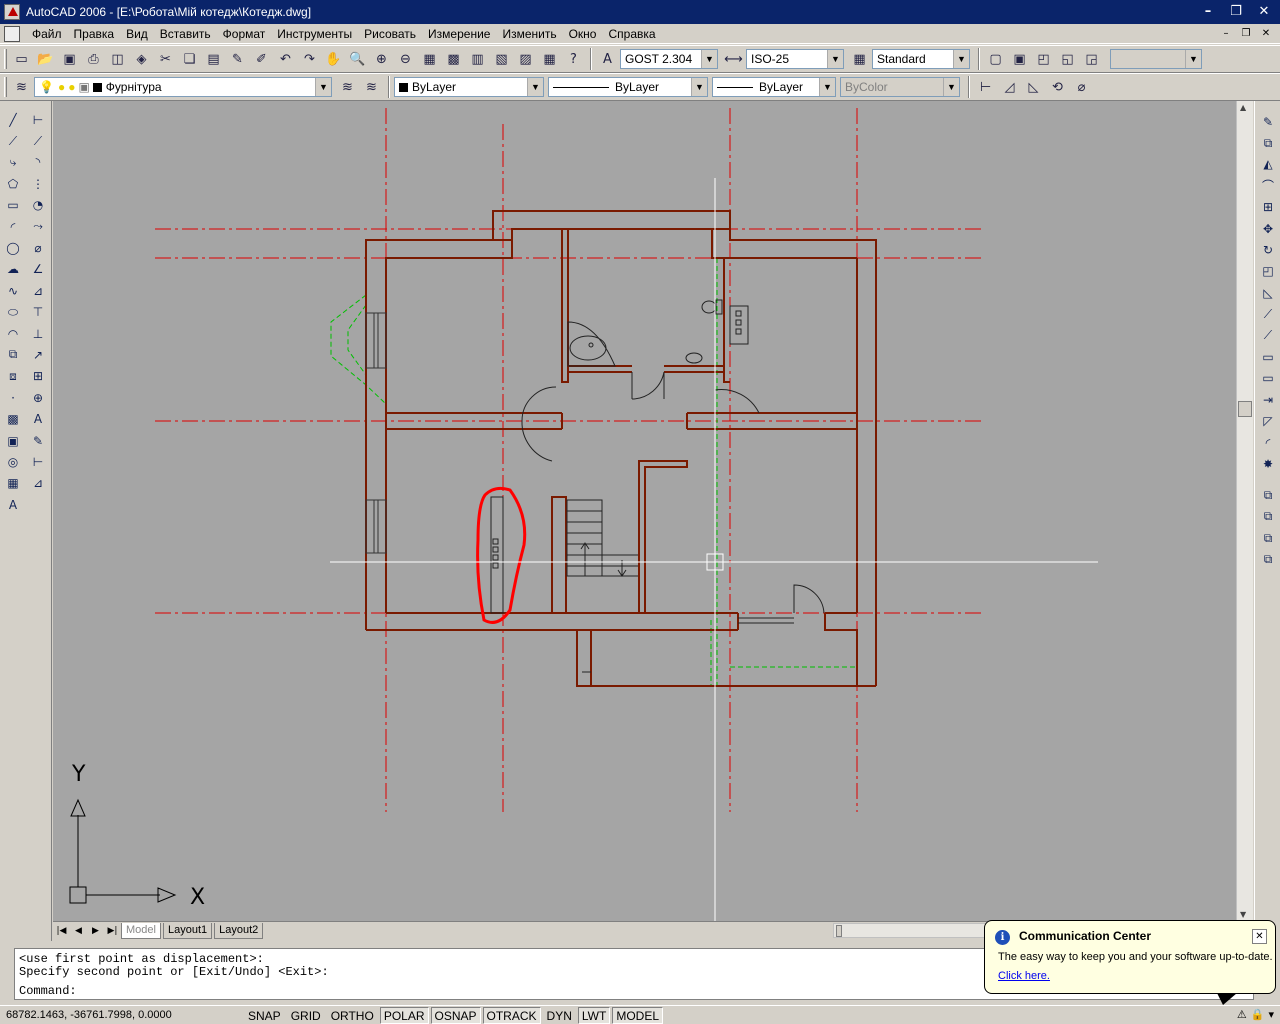 The height and width of the screenshot is (1024, 1280). What do you see at coordinates (1268, 399) in the screenshot?
I see `join-icon: ⇥` at bounding box center [1268, 399].